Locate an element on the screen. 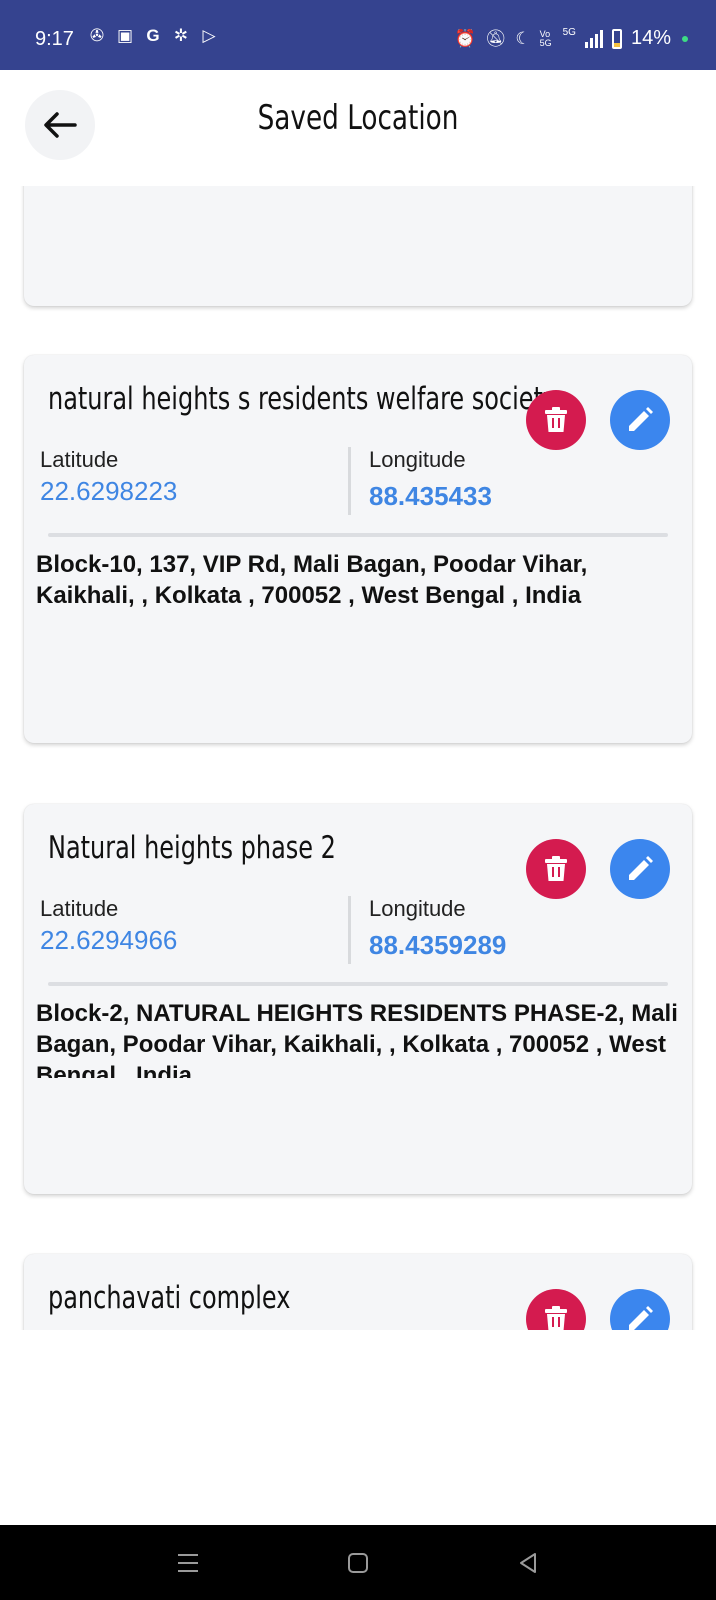 The width and height of the screenshot is (716, 1600). page-title: Saved Location is located at coordinates (358, 118).